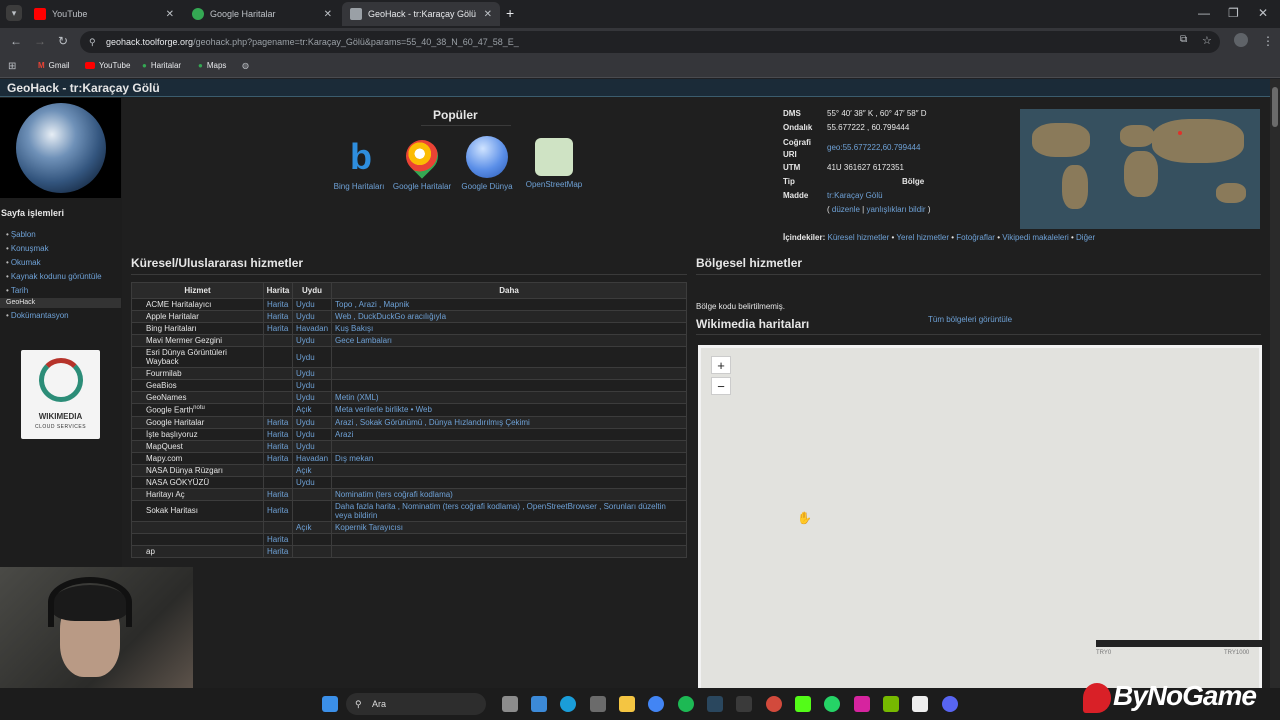  Describe the element at coordinates (1268, 41) in the screenshot. I see `menu-icon: ⋮` at that location.